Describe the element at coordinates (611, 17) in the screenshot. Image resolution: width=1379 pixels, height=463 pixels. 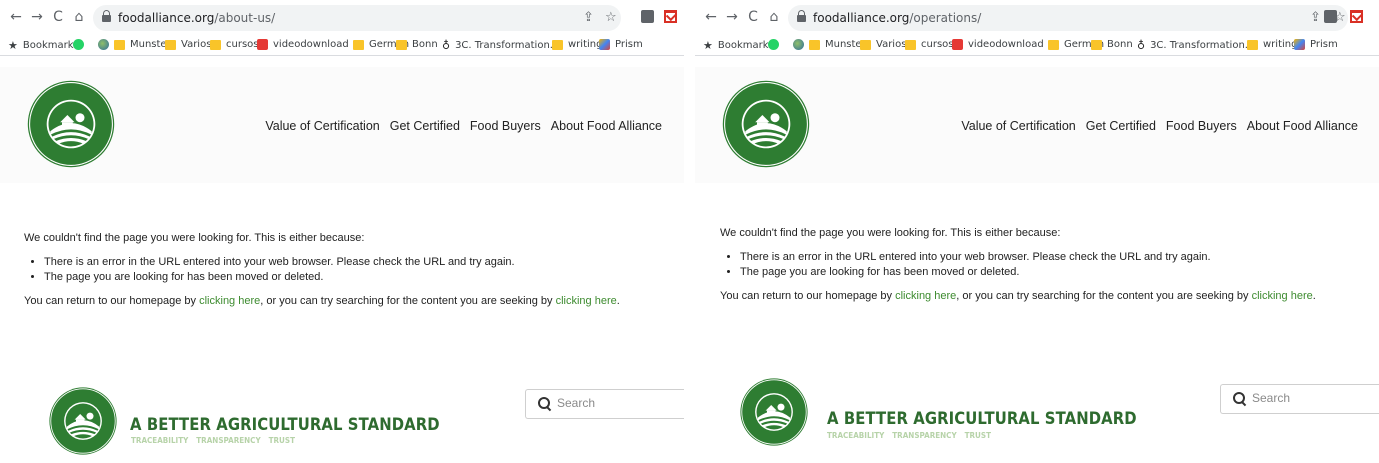
I see `bookmark-star-icon: ☆` at that location.